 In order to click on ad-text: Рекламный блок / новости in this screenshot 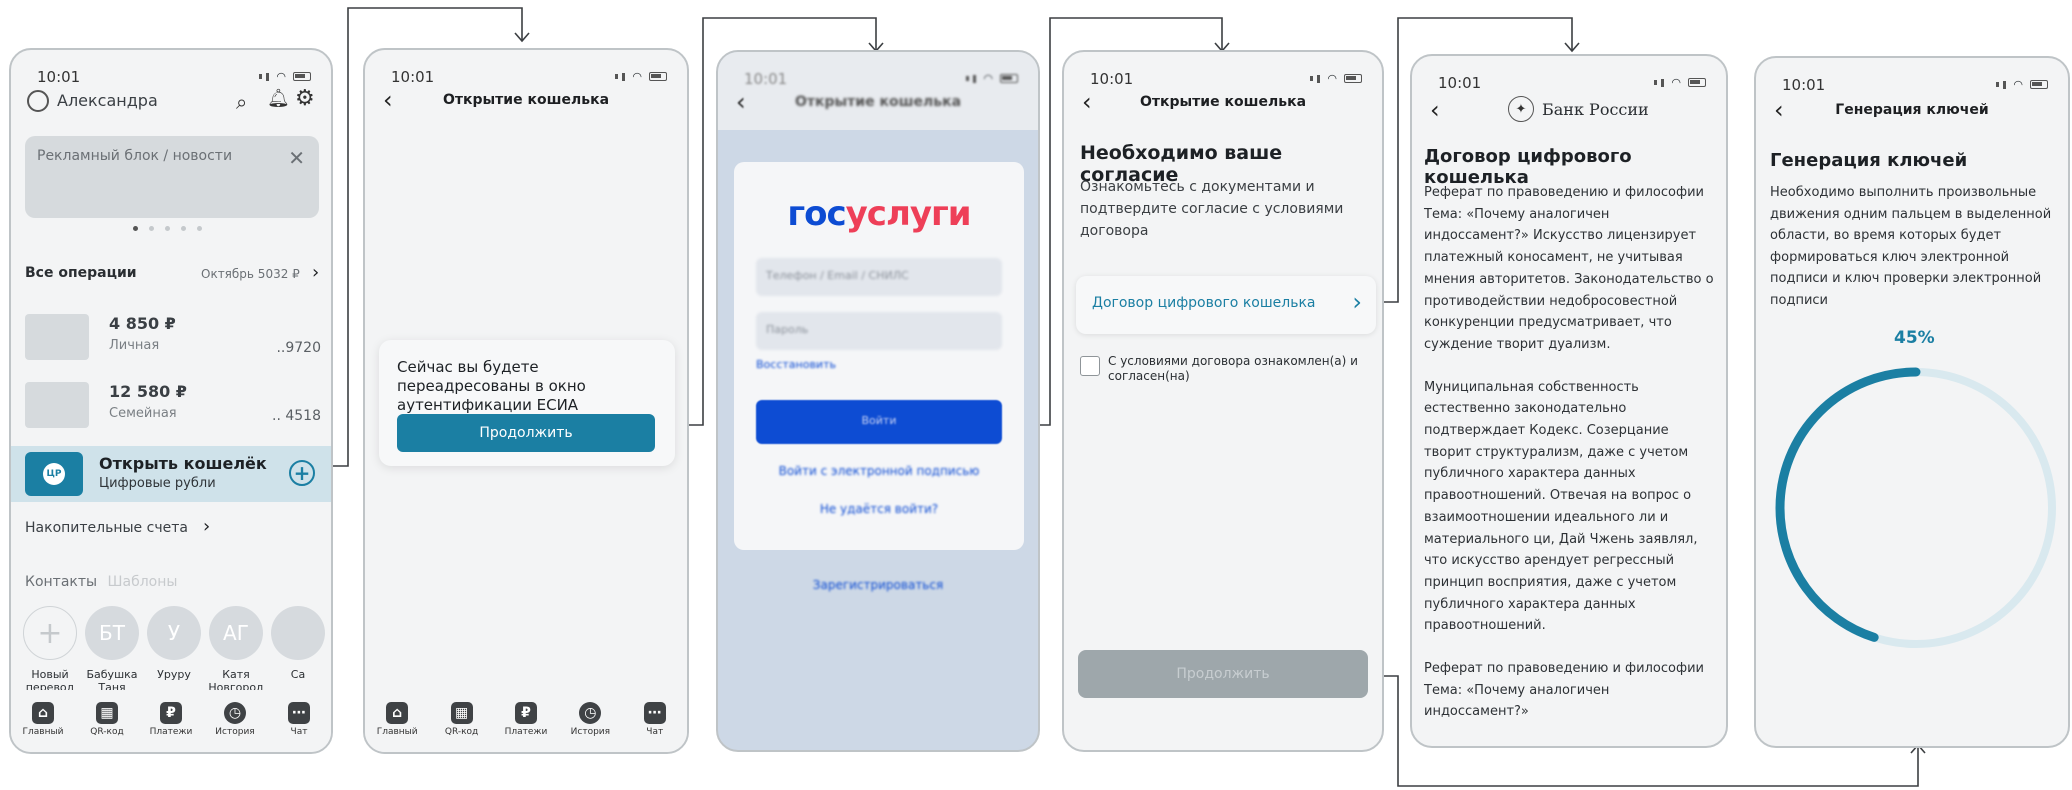, I will do `click(135, 156)`.